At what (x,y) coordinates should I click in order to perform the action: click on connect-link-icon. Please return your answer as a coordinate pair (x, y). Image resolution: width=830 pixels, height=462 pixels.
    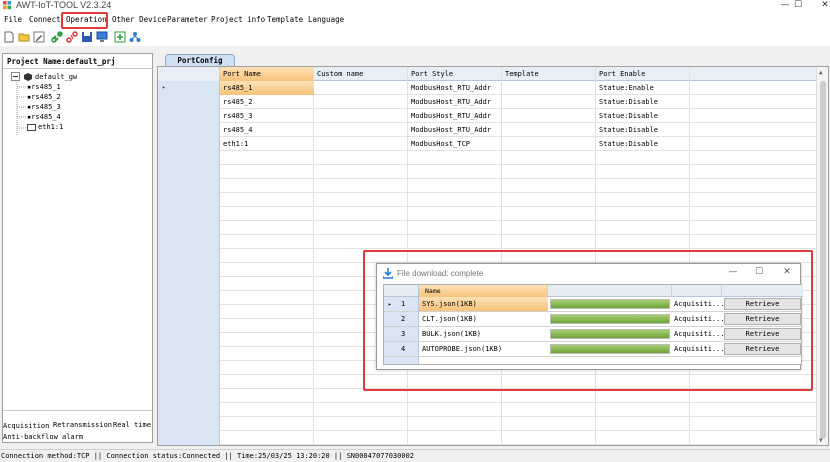
    Looking at the image, I should click on (57, 37).